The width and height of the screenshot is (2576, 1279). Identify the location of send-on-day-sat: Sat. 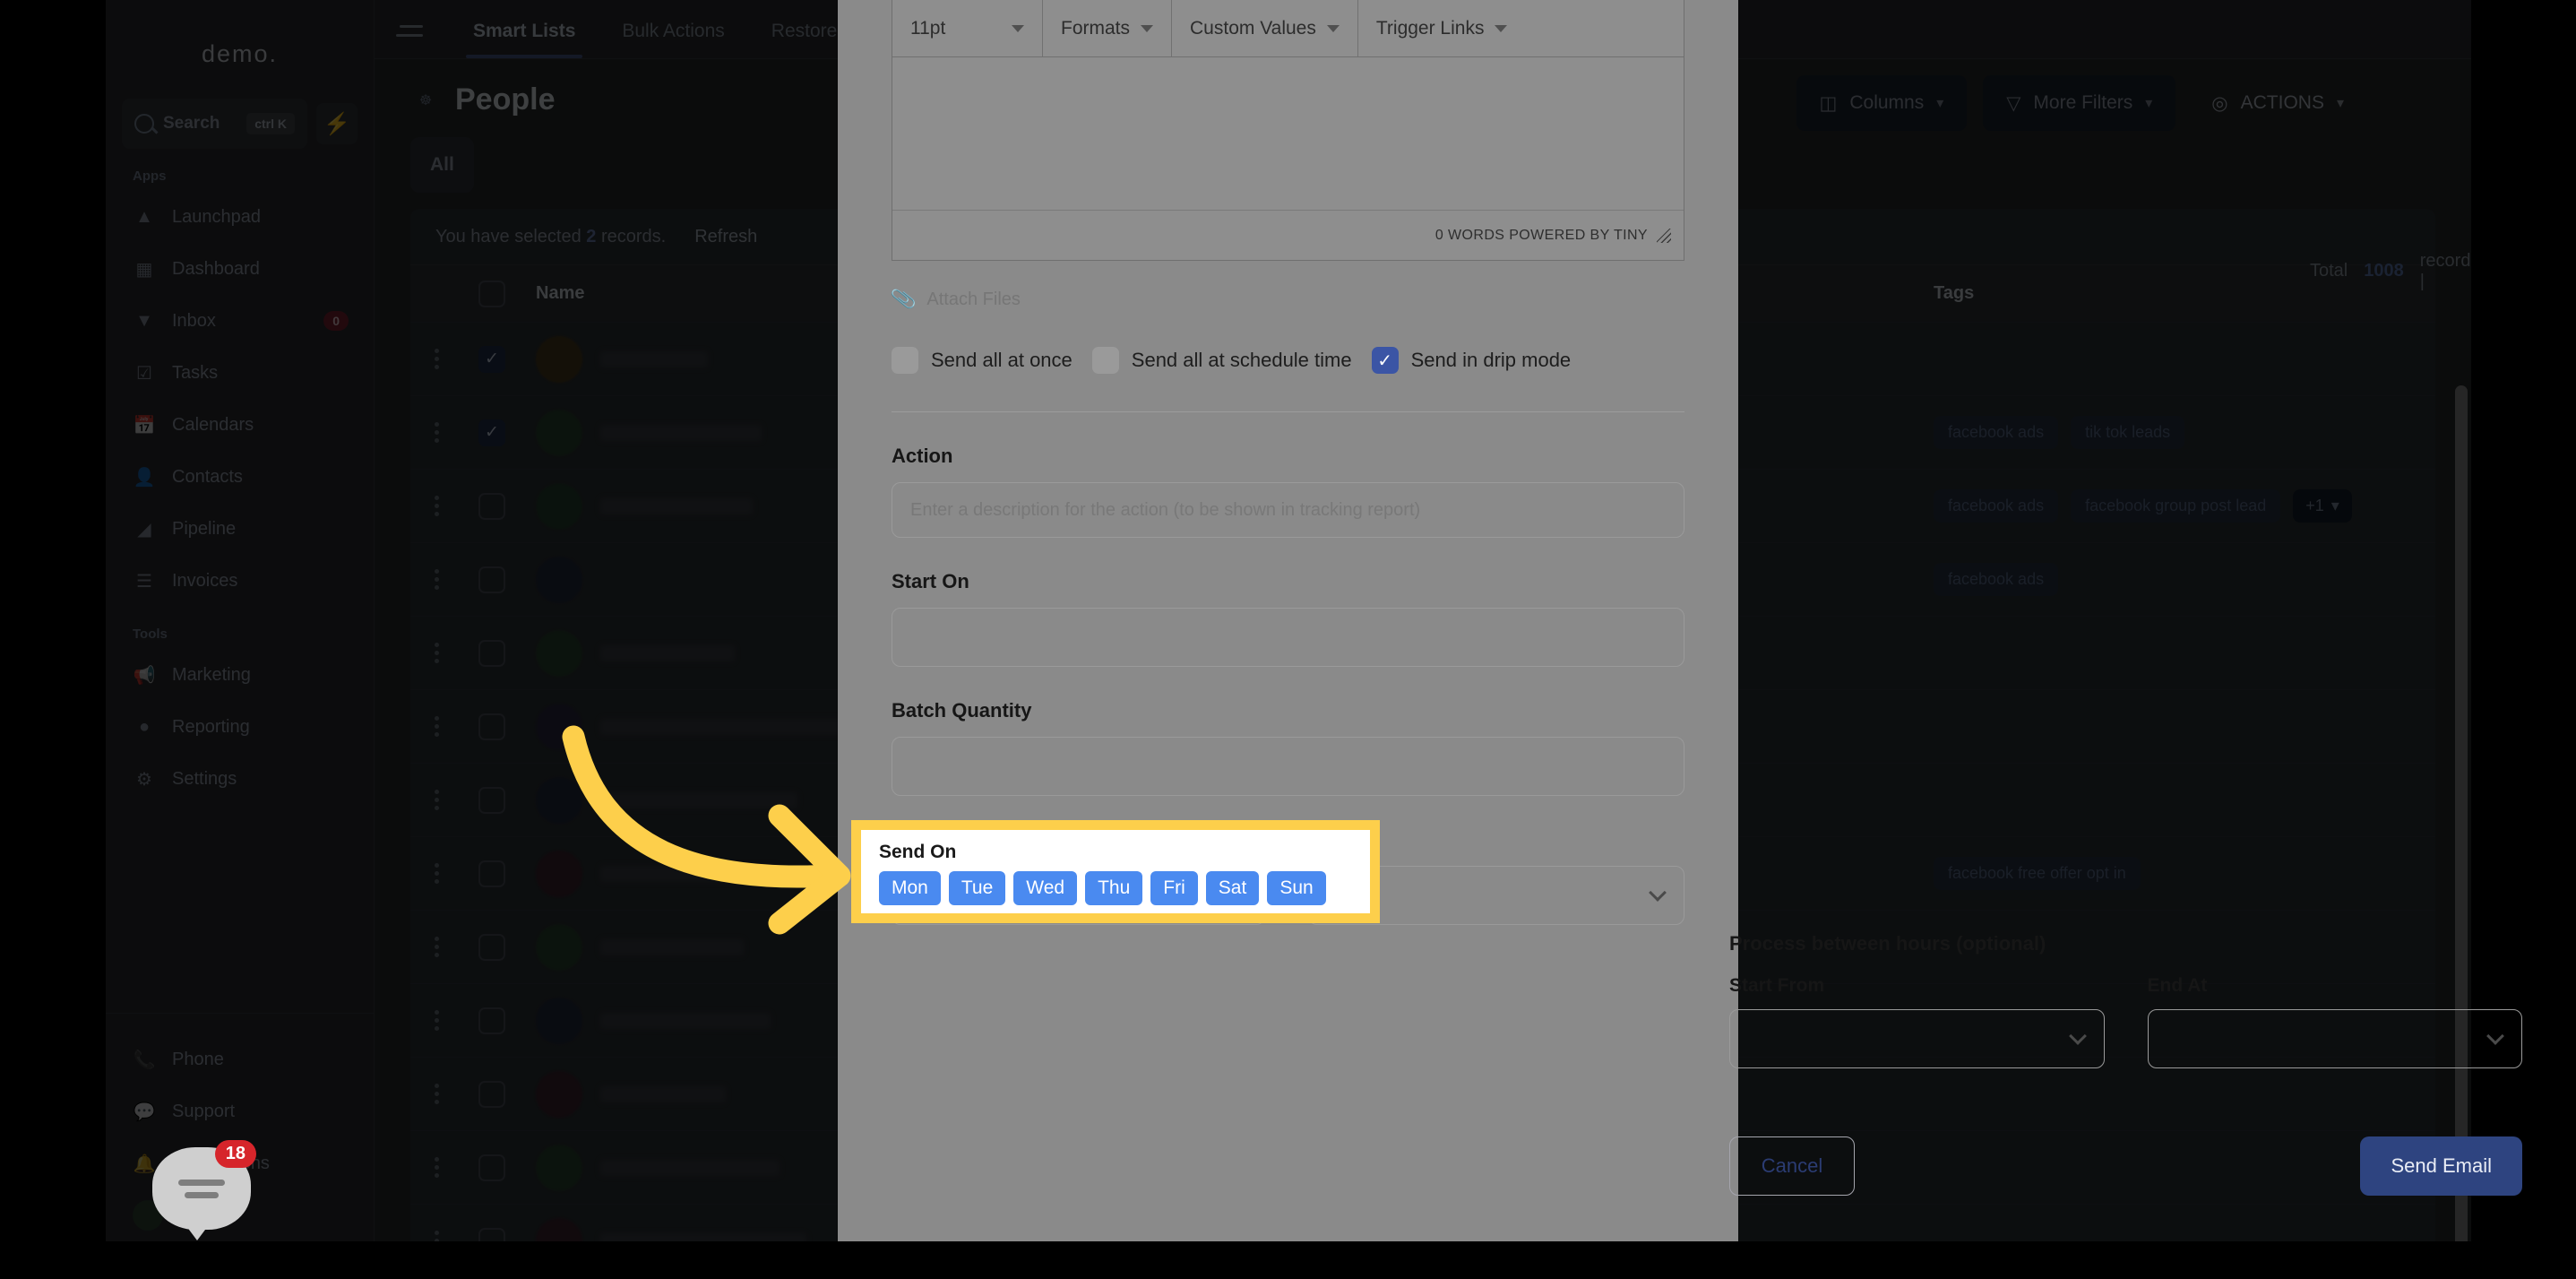
(1232, 888).